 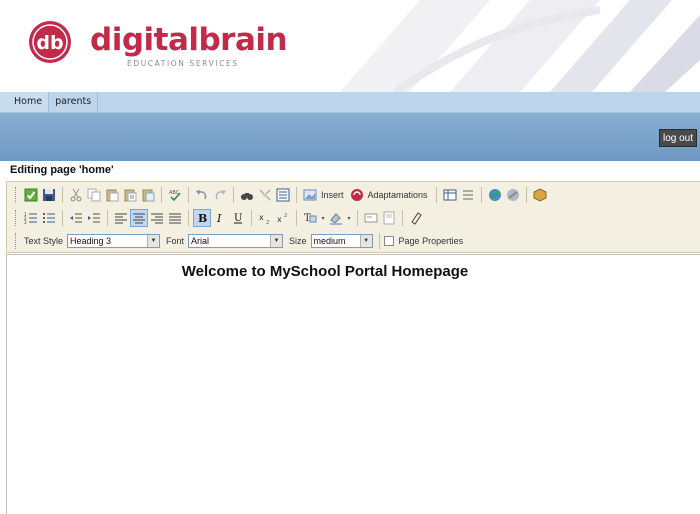 What do you see at coordinates (49, 195) in the screenshot?
I see `save-icon` at bounding box center [49, 195].